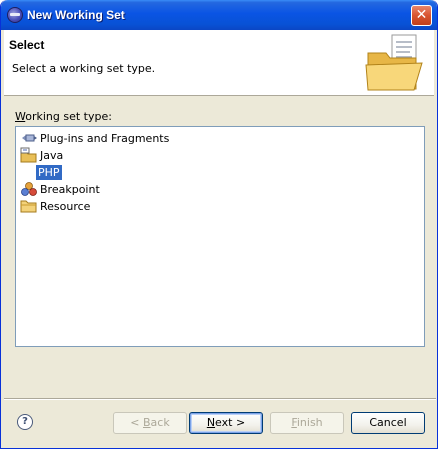  What do you see at coordinates (394, 62) in the screenshot?
I see `folder-document-icon` at bounding box center [394, 62].